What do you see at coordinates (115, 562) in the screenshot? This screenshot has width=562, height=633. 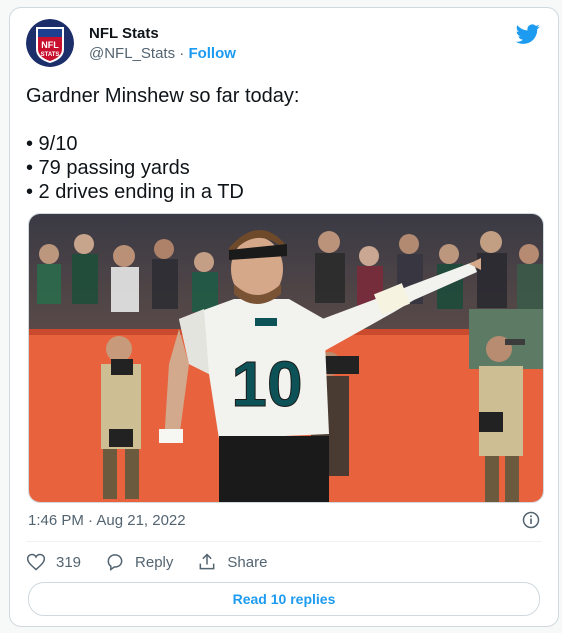 I see `reply-bubble-icon` at bounding box center [115, 562].